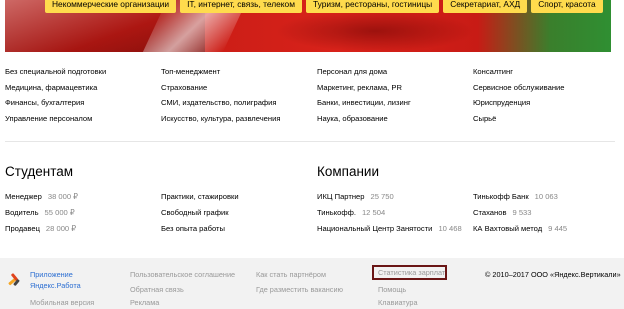 Image resolution: width=624 pixels, height=309 pixels. What do you see at coordinates (348, 171) in the screenshot?
I see `companies-title: Компании` at bounding box center [348, 171].